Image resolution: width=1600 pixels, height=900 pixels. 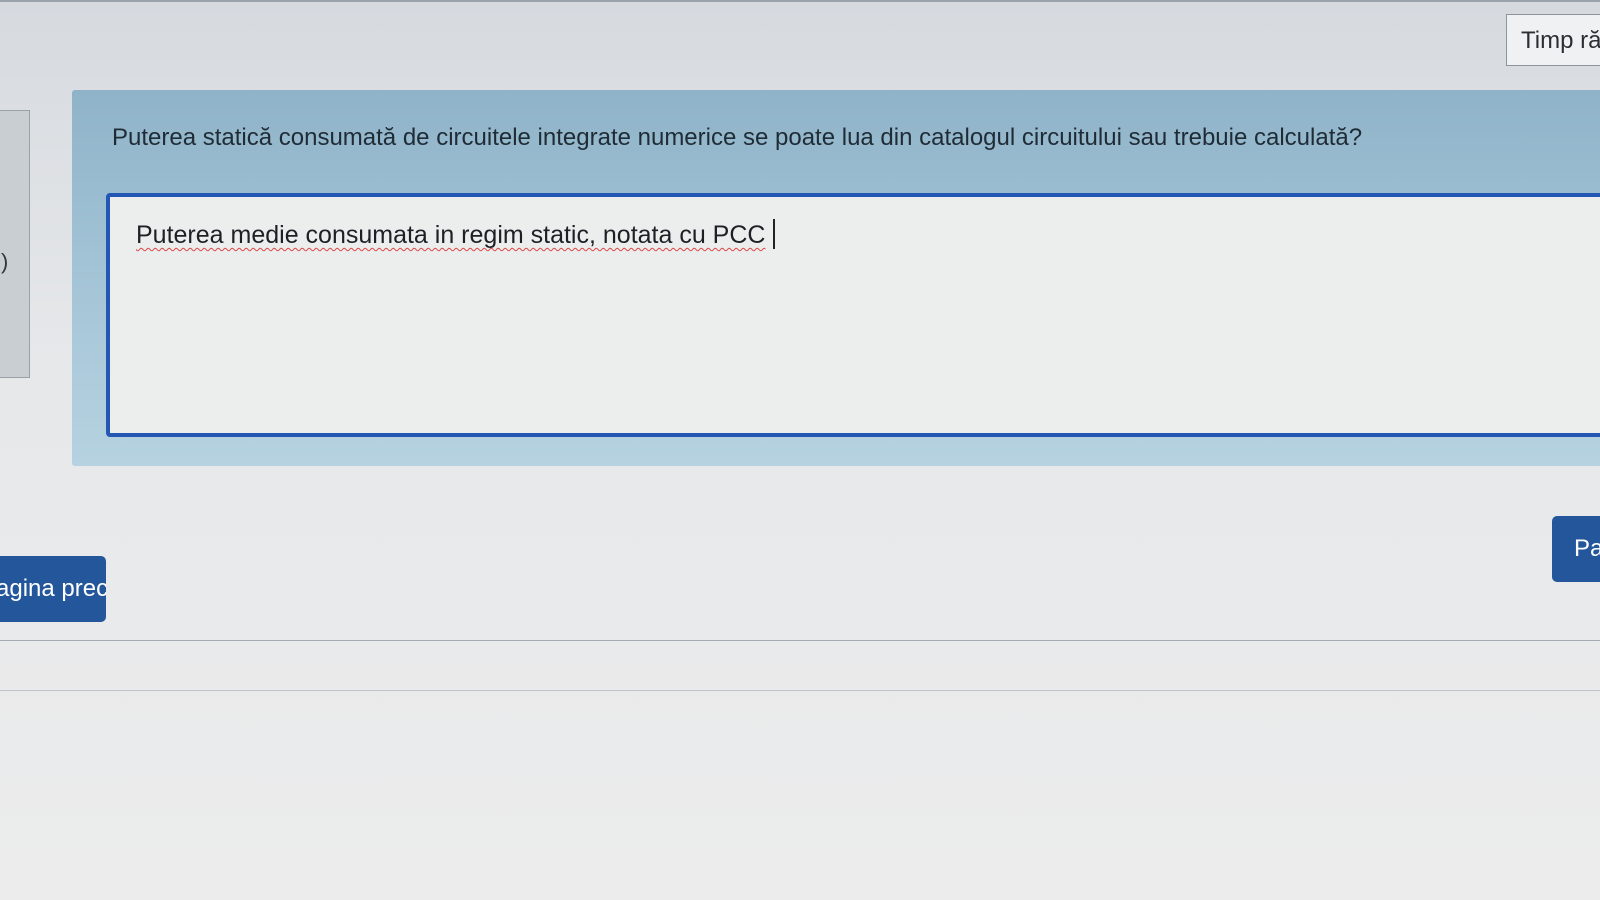 I want to click on navigation-panel-mark: ), so click(x=5, y=261).